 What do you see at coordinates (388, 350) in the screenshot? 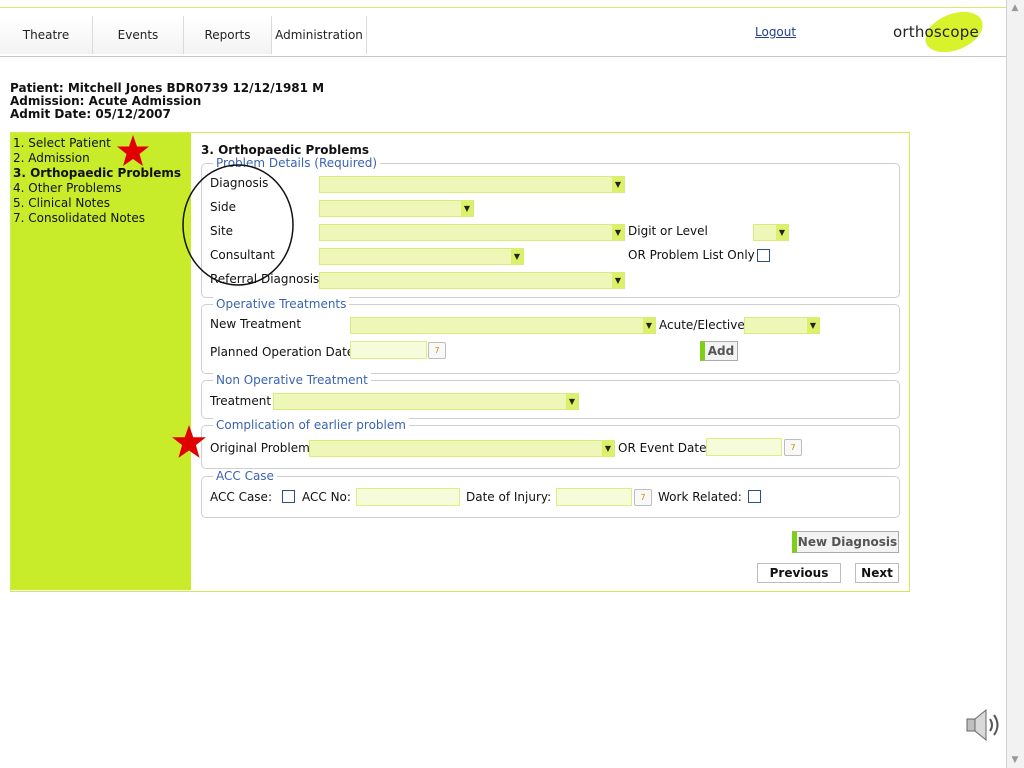
I see `planned-operation-date-input` at bounding box center [388, 350].